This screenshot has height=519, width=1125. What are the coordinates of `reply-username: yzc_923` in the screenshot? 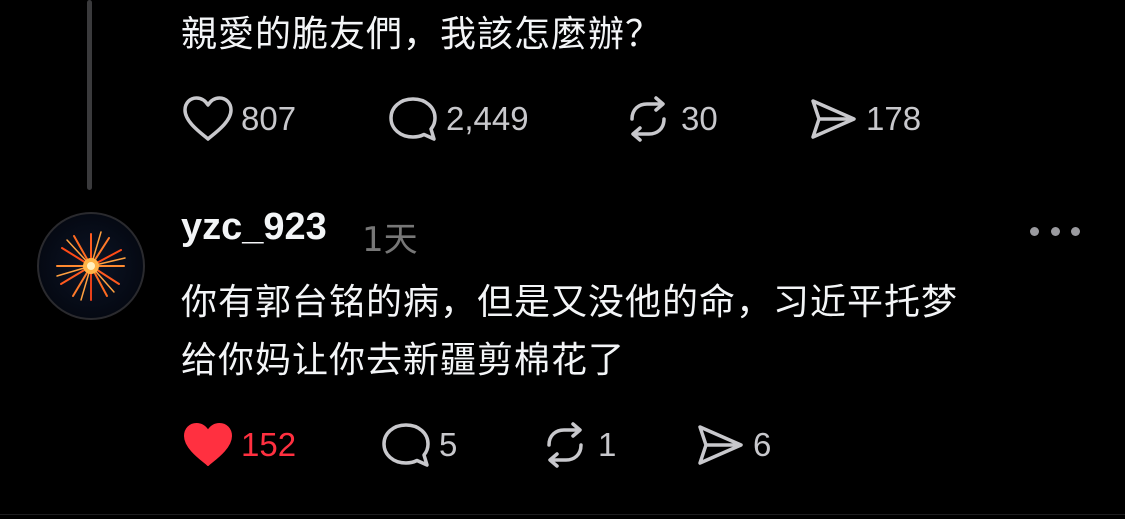 It's located at (254, 227).